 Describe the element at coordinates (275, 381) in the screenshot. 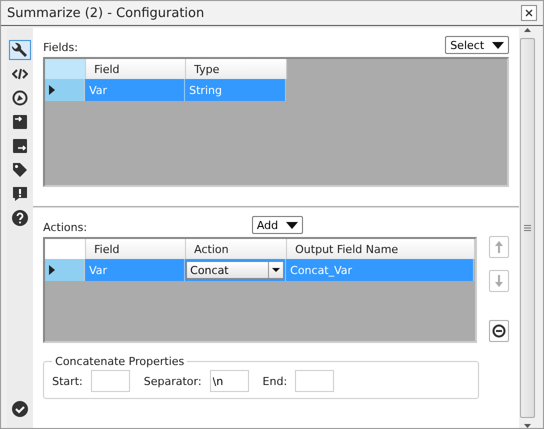

I see `field-label: End:` at that location.